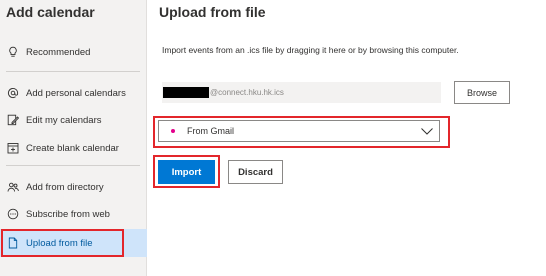  Describe the element at coordinates (482, 92) in the screenshot. I see `browse-button: Browse` at that location.